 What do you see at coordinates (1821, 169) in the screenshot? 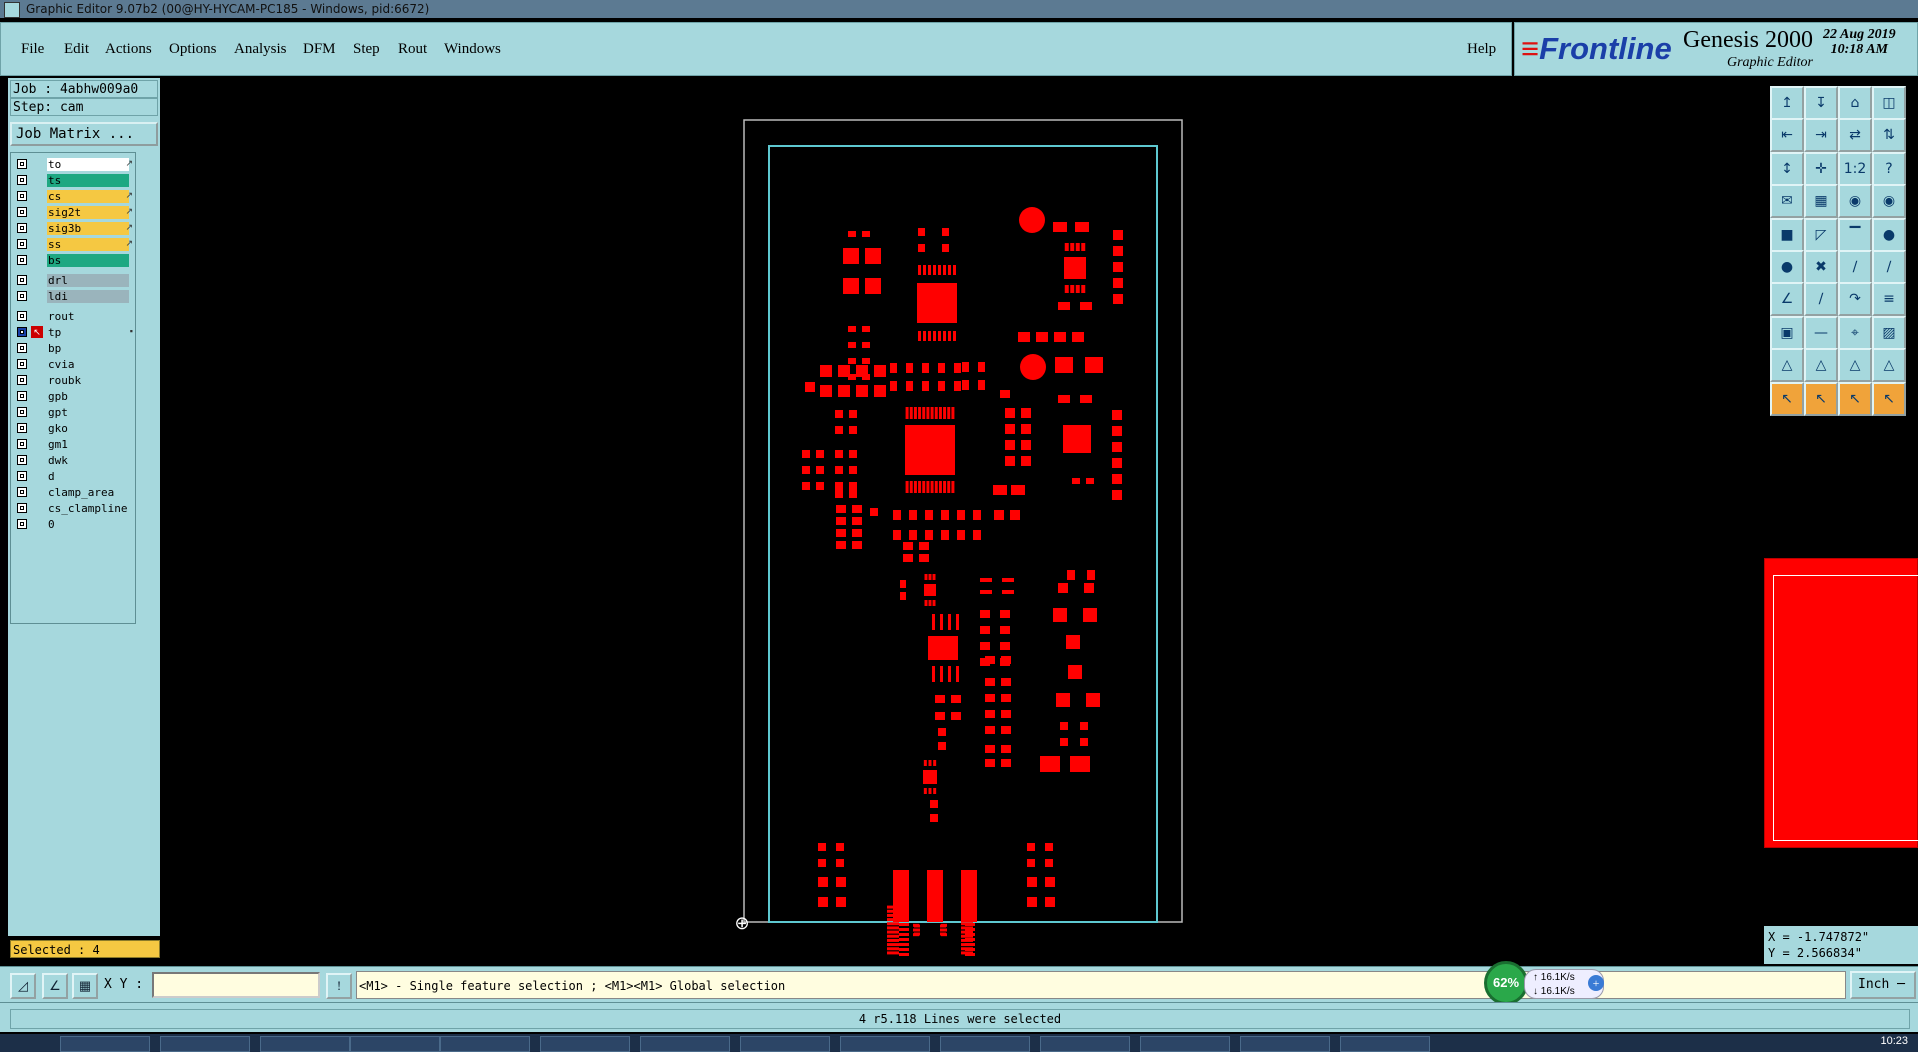
I see `tool-button-r2-c1: ✛` at bounding box center [1821, 169].